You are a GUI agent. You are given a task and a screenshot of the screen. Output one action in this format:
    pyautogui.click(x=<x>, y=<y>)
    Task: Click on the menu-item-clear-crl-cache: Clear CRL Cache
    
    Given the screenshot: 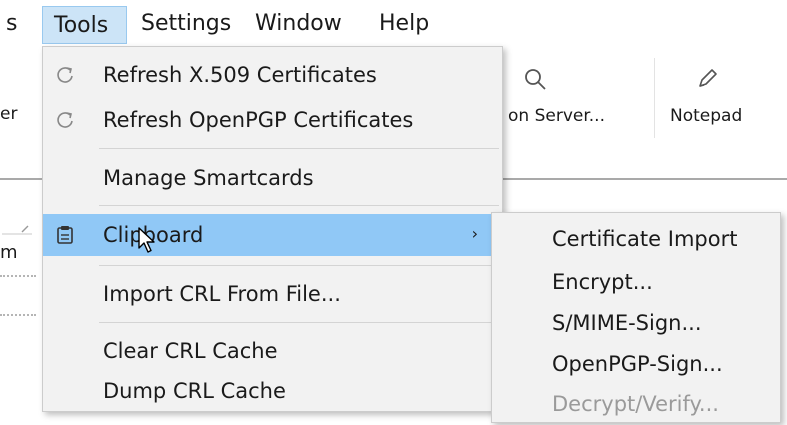 What is the action you would take?
    pyautogui.click(x=272, y=351)
    